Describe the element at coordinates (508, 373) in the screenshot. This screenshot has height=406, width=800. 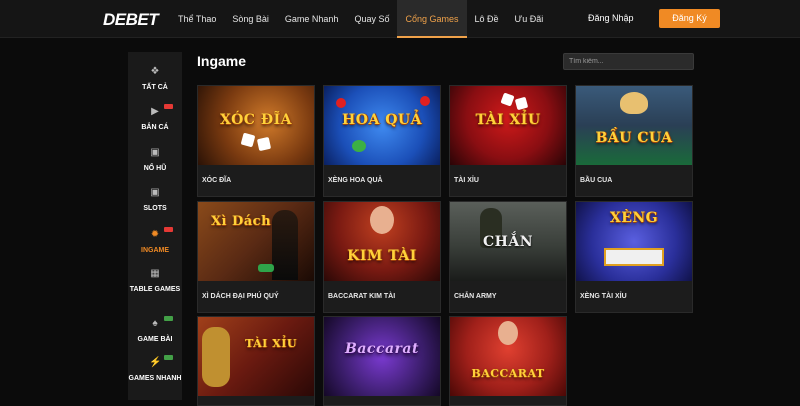
I see `thumbnail-title: BACCARAT` at that location.